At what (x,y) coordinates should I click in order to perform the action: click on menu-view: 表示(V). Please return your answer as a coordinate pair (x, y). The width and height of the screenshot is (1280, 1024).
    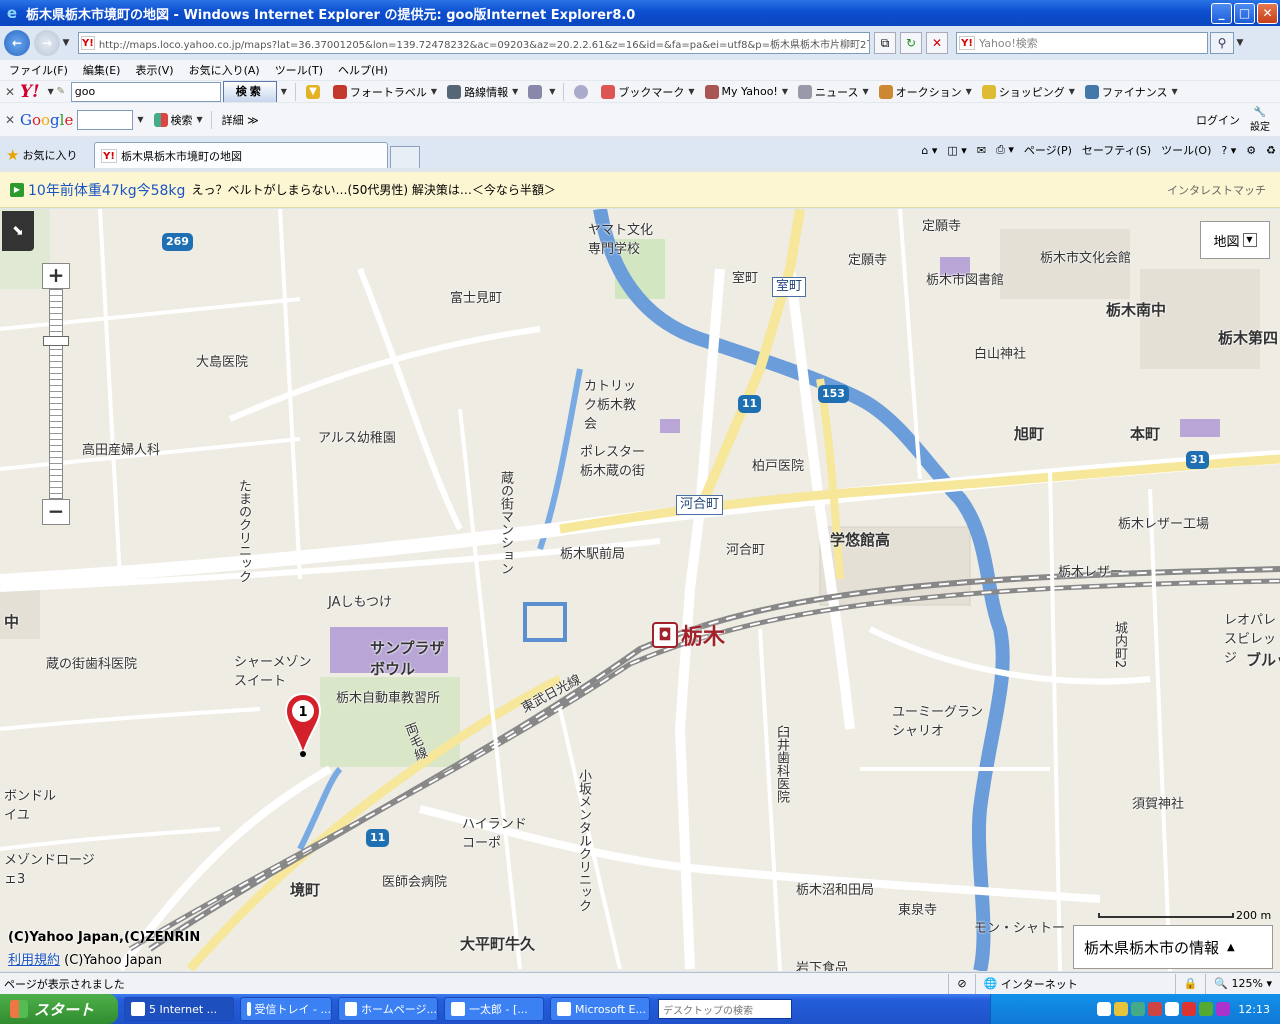
    Looking at the image, I should click on (154, 70).